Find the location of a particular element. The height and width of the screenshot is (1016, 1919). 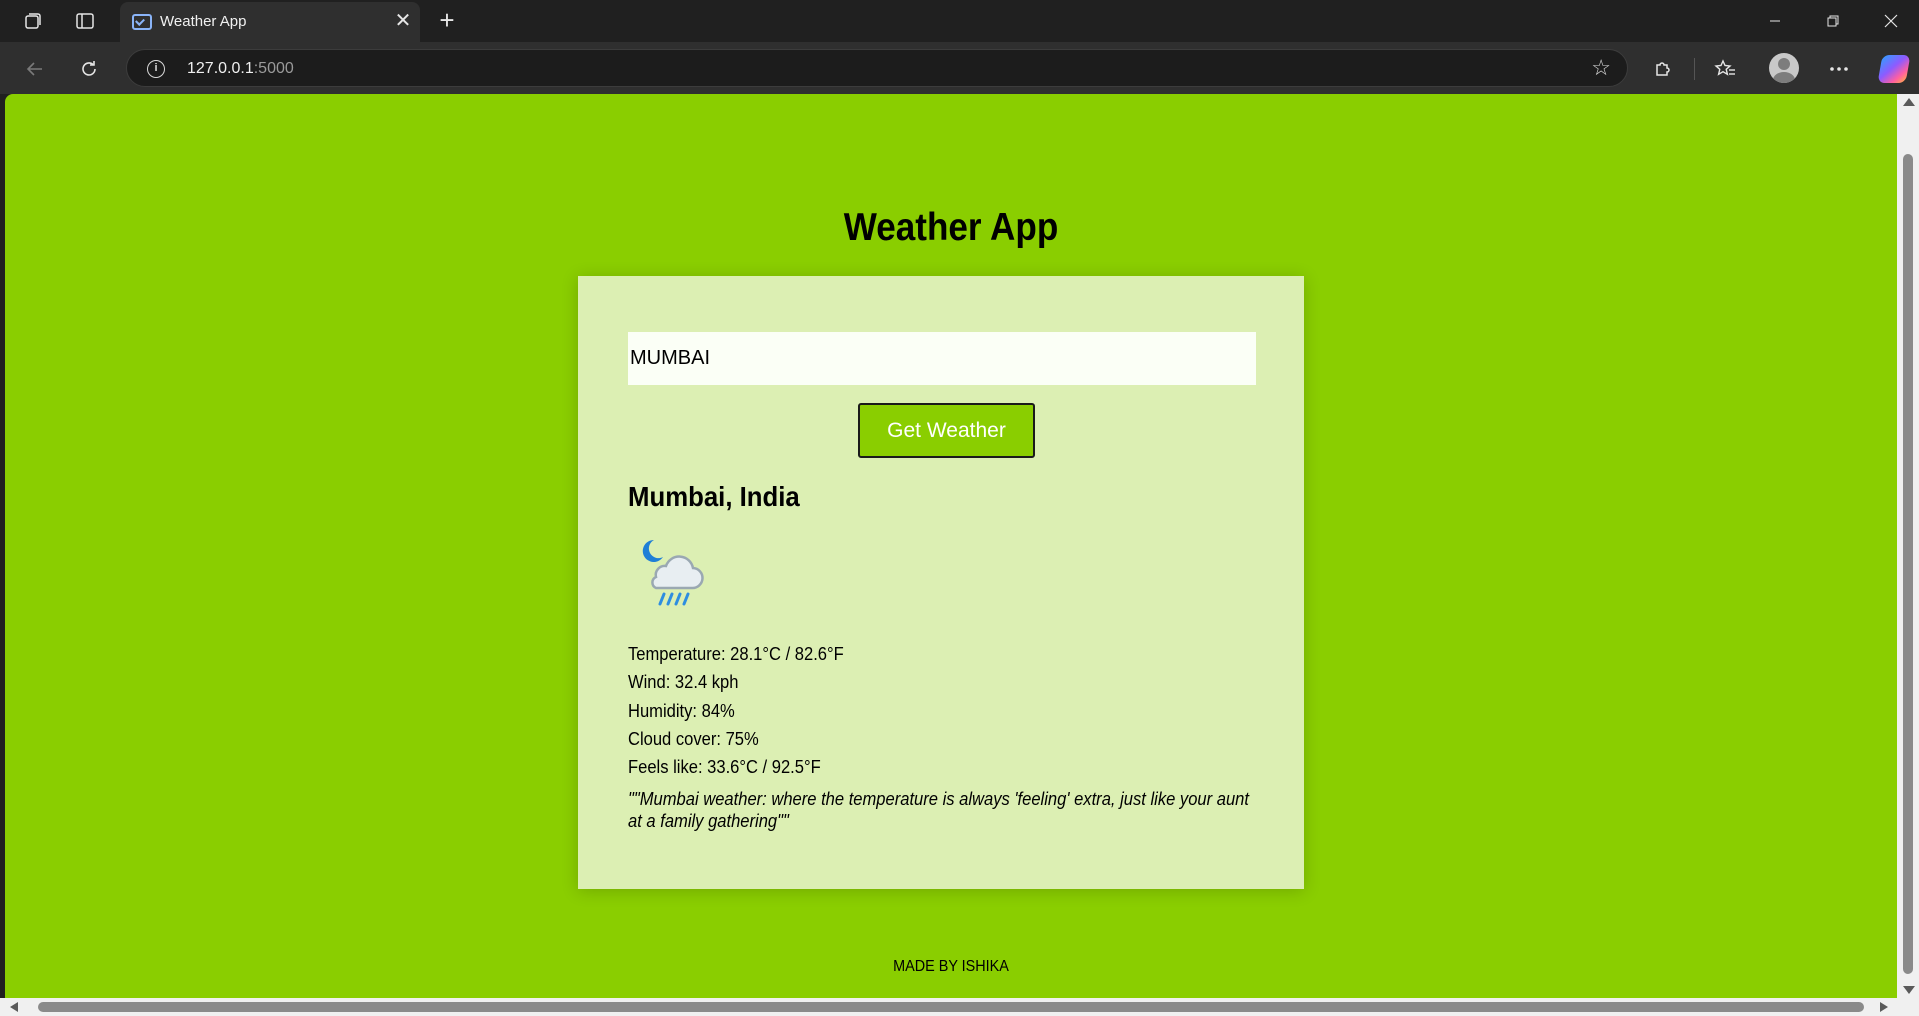

more-icon is located at coordinates (1839, 69).